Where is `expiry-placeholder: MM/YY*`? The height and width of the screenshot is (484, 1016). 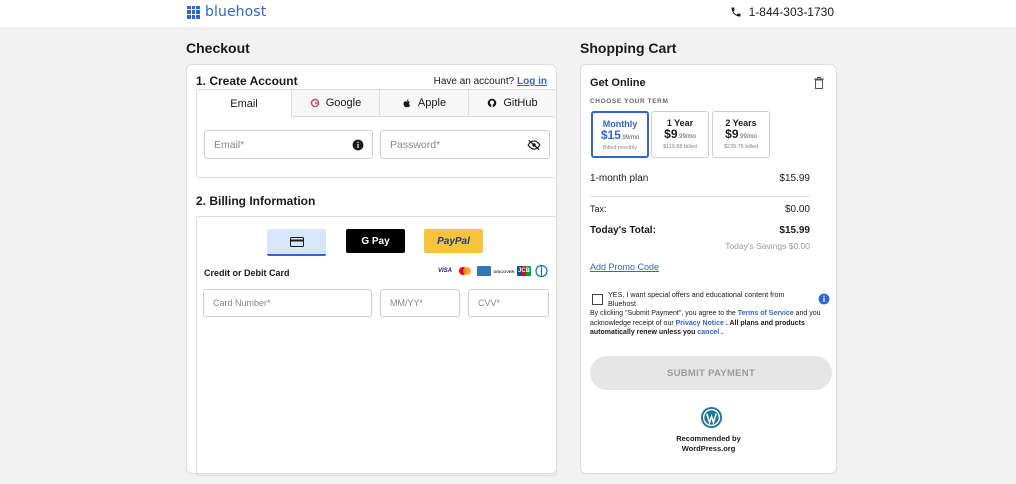 expiry-placeholder: MM/YY* is located at coordinates (407, 303).